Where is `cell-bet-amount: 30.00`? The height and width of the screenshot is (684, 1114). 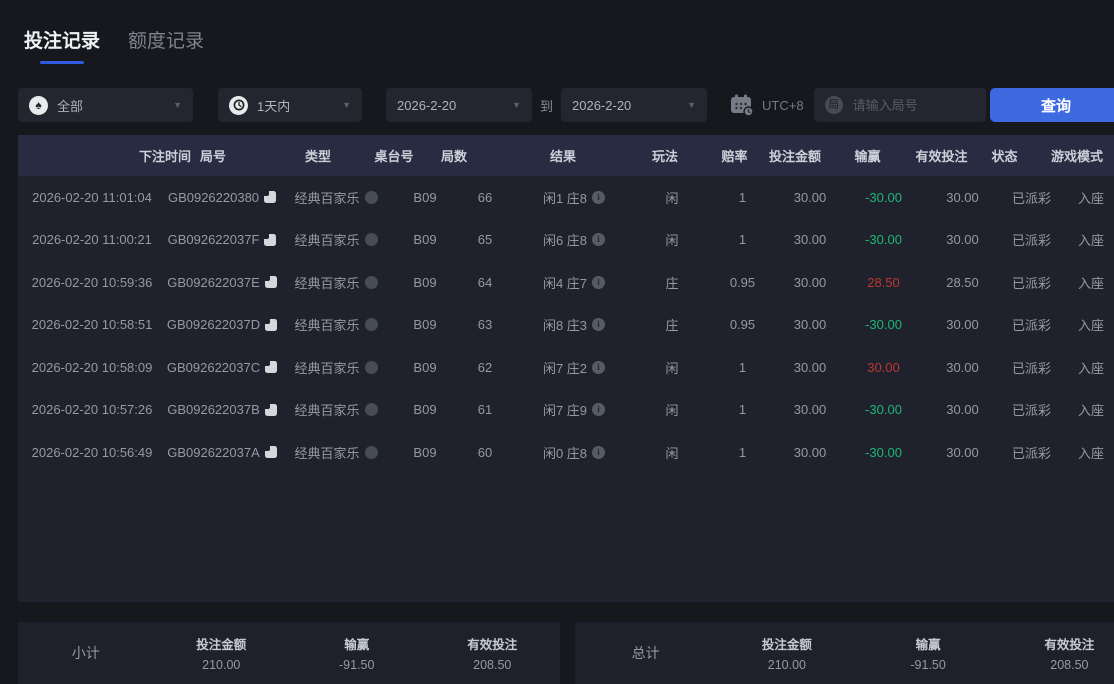
cell-bet-amount: 30.00 is located at coordinates (810, 367).